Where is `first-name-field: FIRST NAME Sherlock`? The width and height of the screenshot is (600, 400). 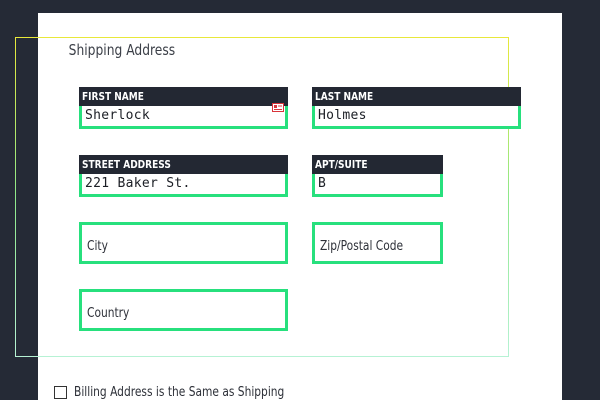 first-name-field: FIRST NAME Sherlock is located at coordinates (183, 108).